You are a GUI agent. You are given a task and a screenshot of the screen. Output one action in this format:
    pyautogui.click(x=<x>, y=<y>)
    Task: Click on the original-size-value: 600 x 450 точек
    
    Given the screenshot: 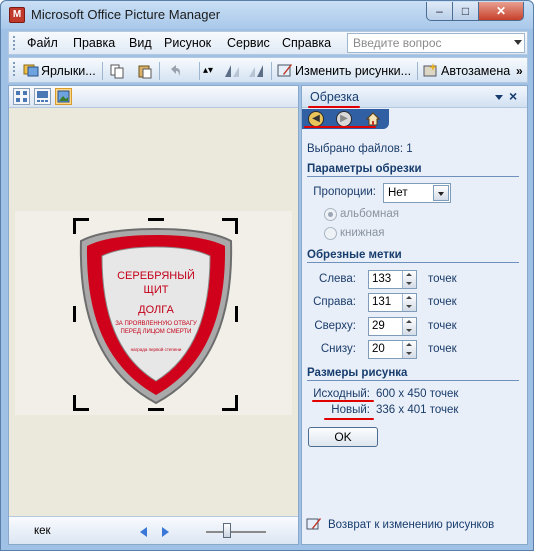 What is the action you would take?
    pyautogui.click(x=417, y=394)
    